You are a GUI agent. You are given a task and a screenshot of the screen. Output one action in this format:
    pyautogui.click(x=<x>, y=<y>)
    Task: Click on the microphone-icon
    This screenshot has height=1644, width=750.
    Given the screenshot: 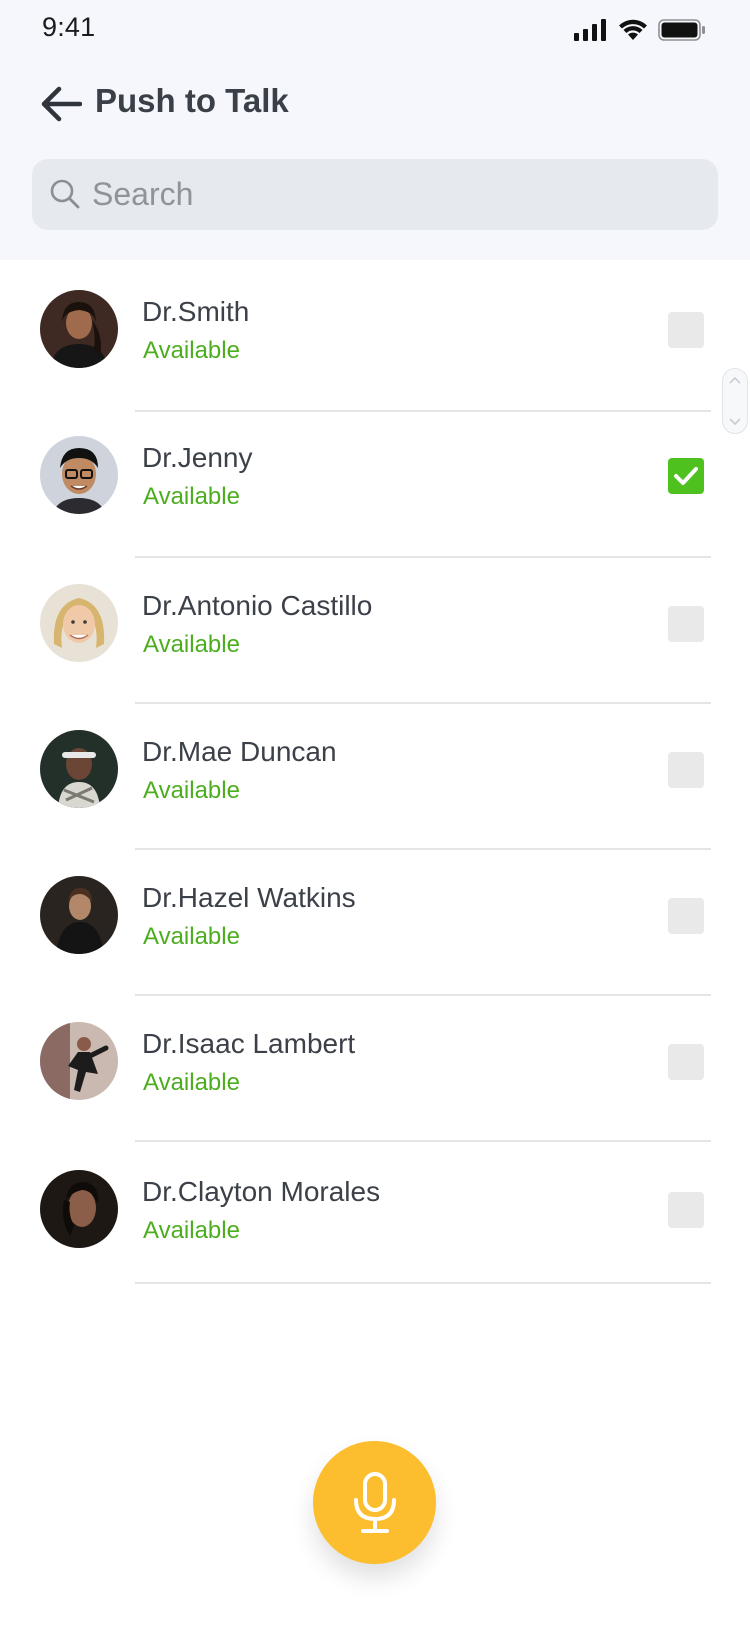 What is the action you would take?
    pyautogui.click(x=374, y=1502)
    